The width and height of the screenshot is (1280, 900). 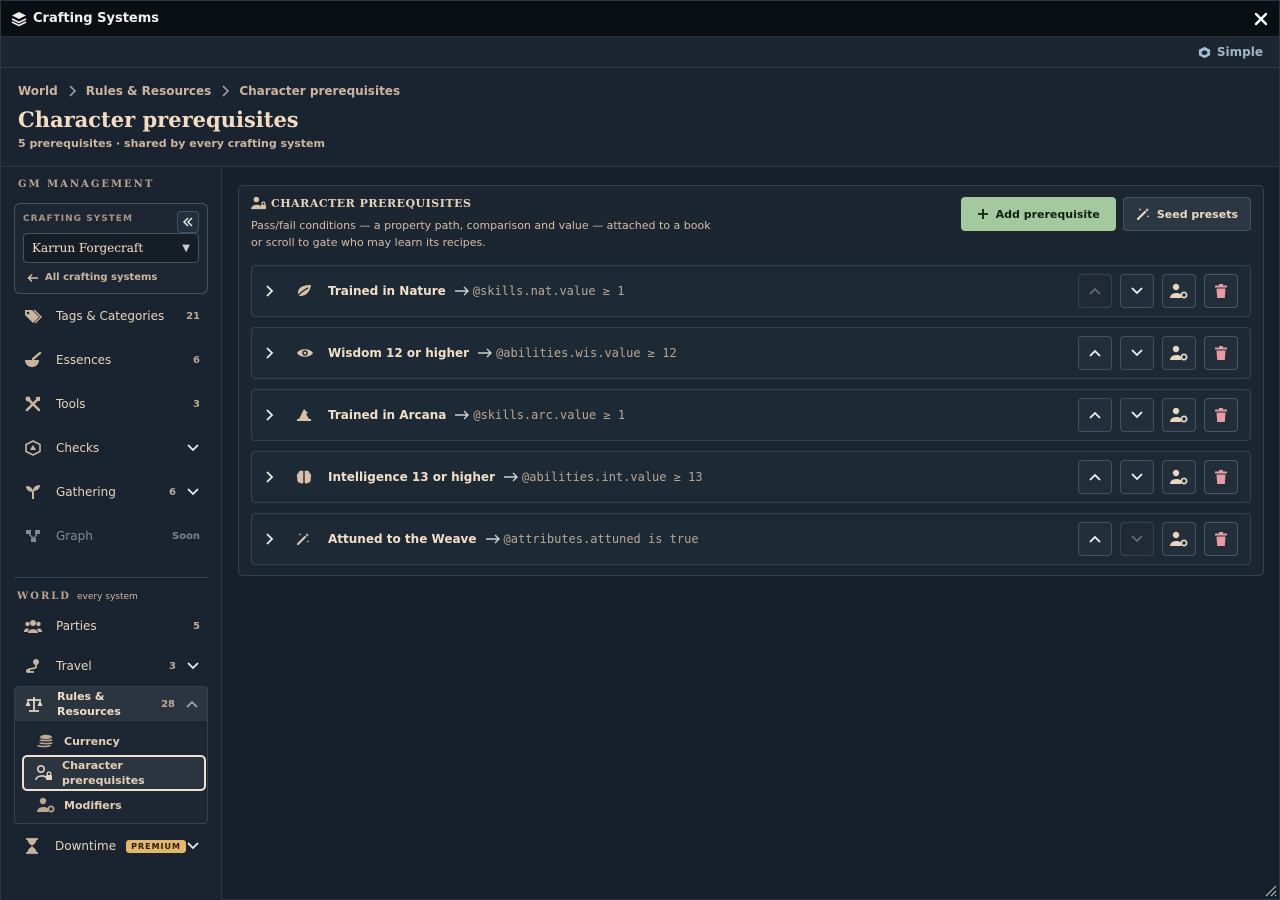 I want to click on scale-icon, so click(x=34, y=704).